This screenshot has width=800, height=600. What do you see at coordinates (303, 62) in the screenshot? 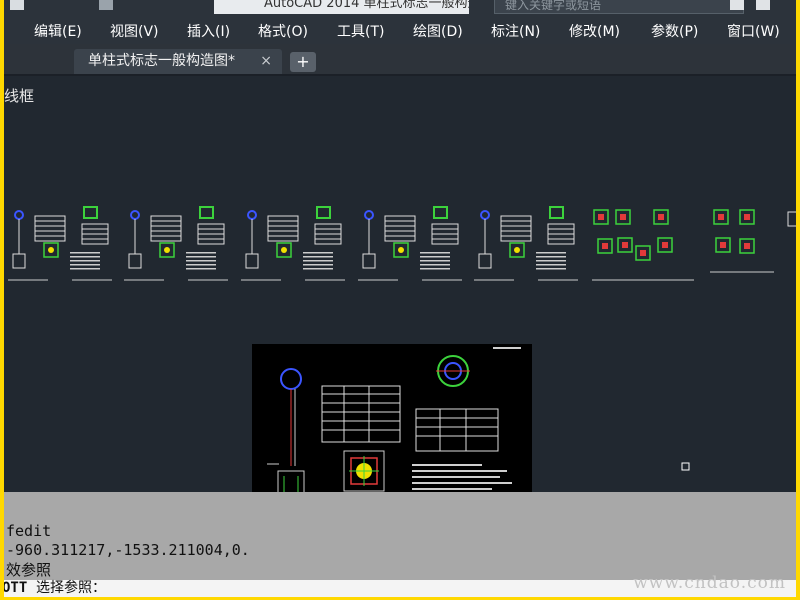
I see `new-tab-button: +` at bounding box center [303, 62].